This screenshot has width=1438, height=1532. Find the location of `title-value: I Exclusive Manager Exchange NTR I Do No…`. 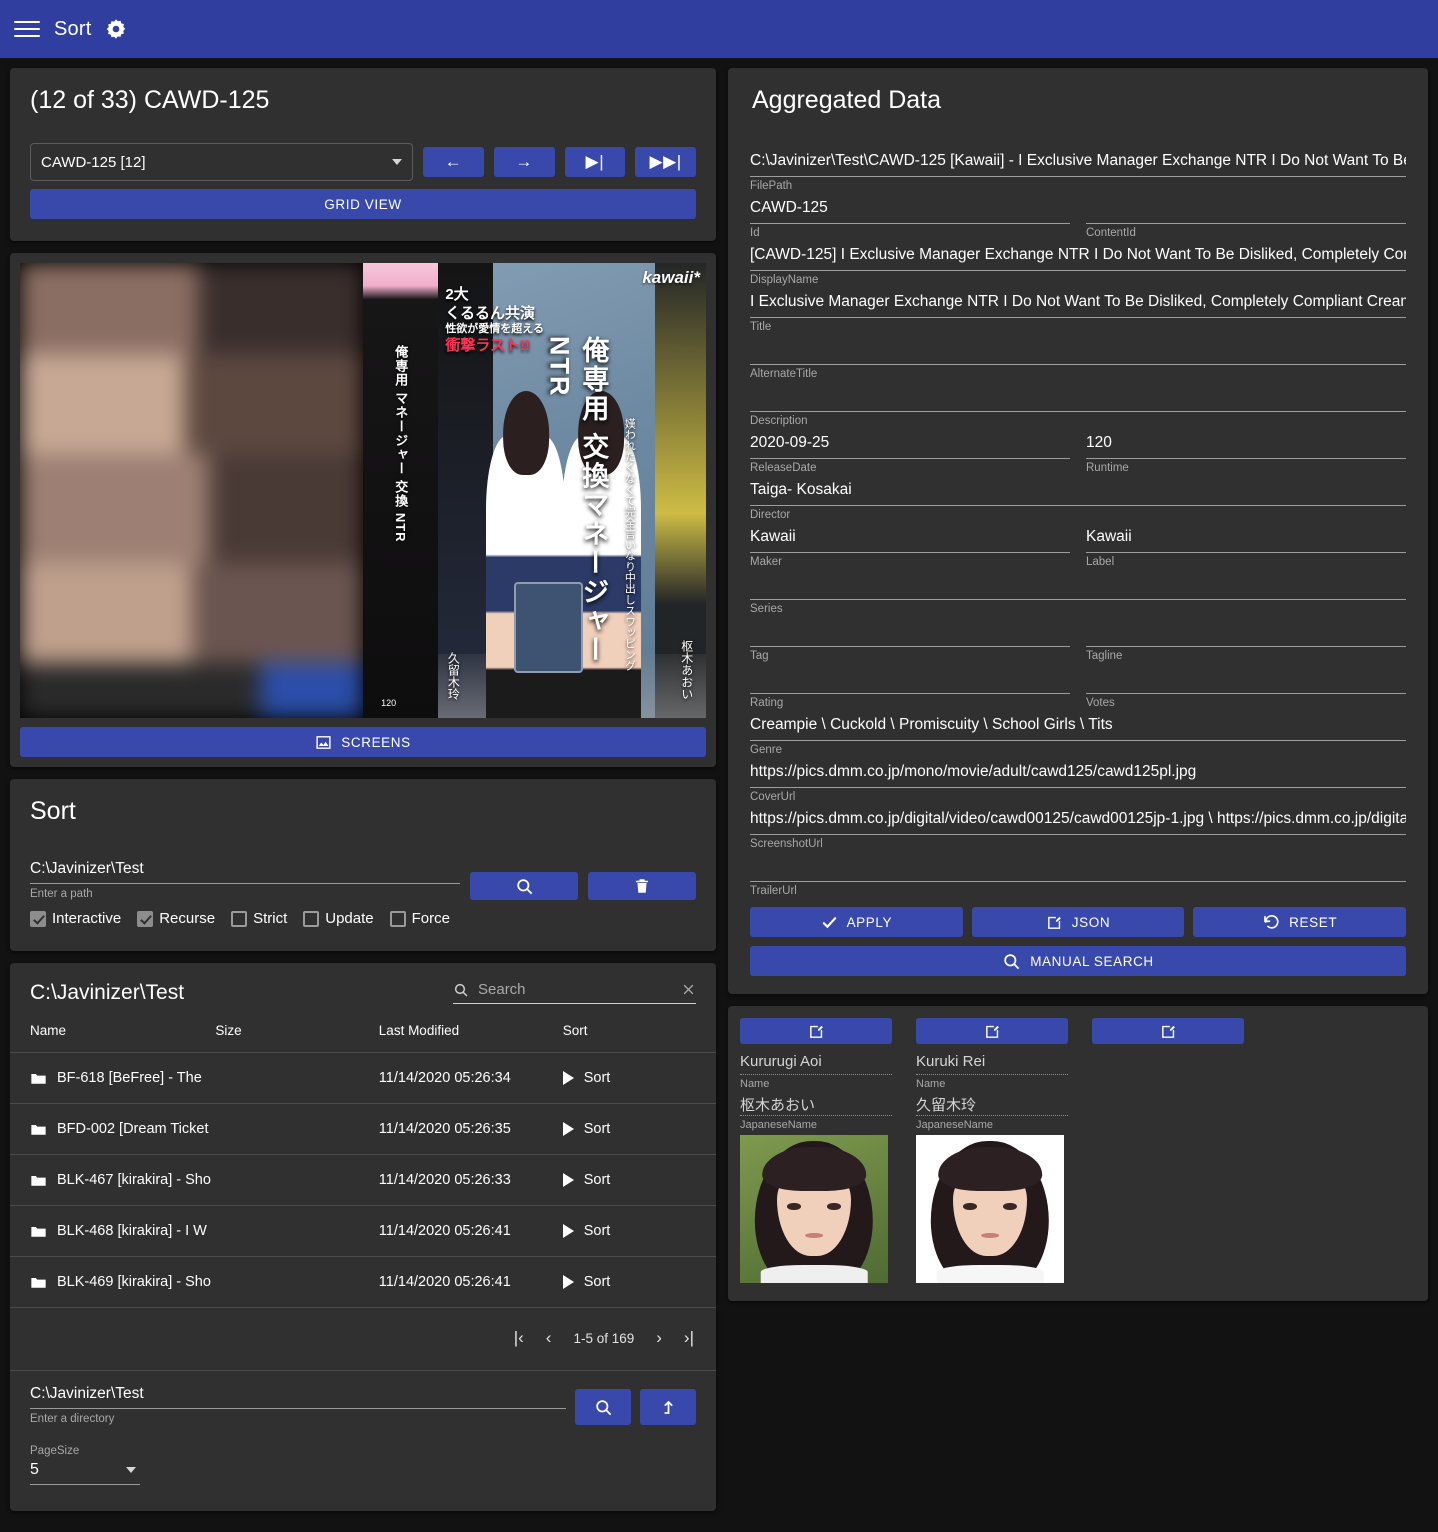

title-value: I Exclusive Manager Exchange NTR I Do No… is located at coordinates (1078, 304).